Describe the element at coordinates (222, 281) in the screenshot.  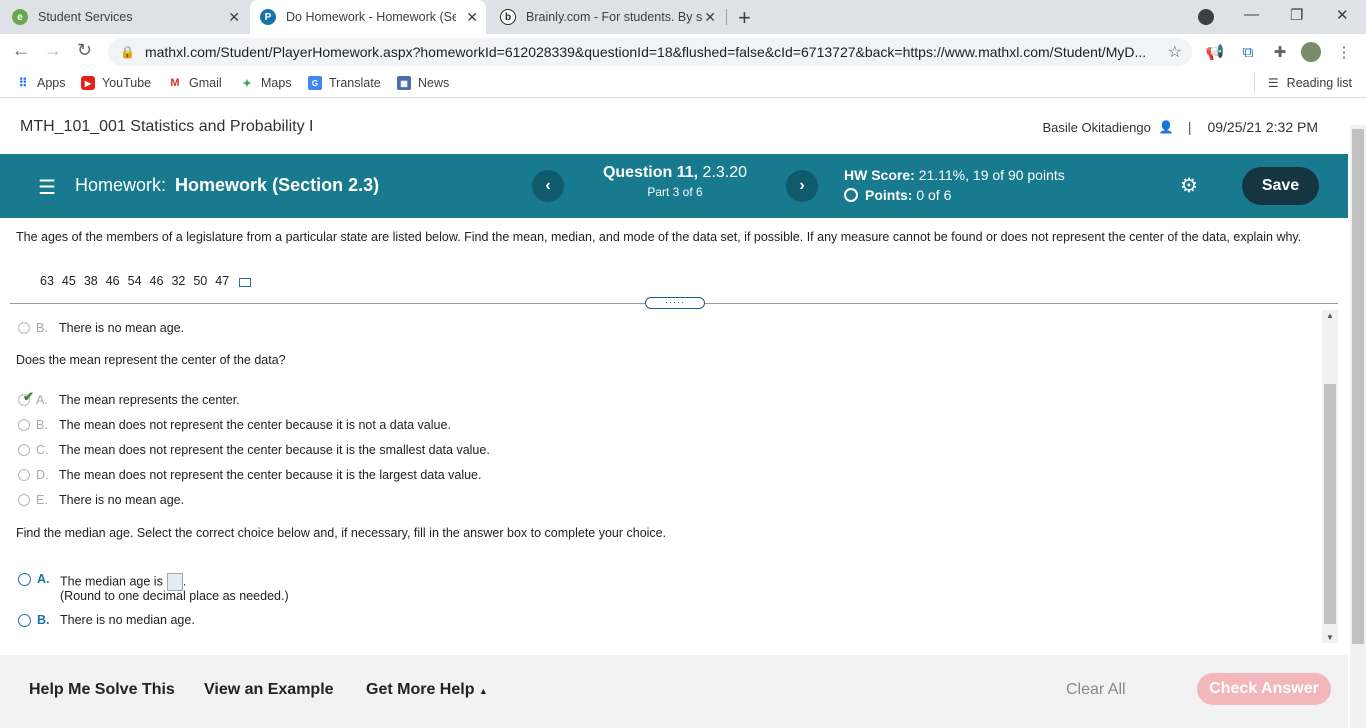
I see `data-value: 47` at that location.